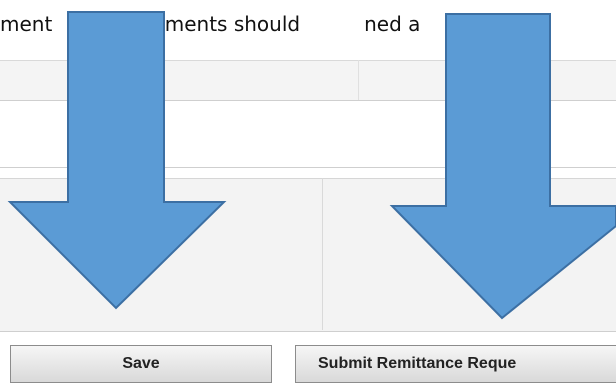 The height and width of the screenshot is (390, 616). What do you see at coordinates (392, 24) in the screenshot?
I see `instruction-segment: ned a` at bounding box center [392, 24].